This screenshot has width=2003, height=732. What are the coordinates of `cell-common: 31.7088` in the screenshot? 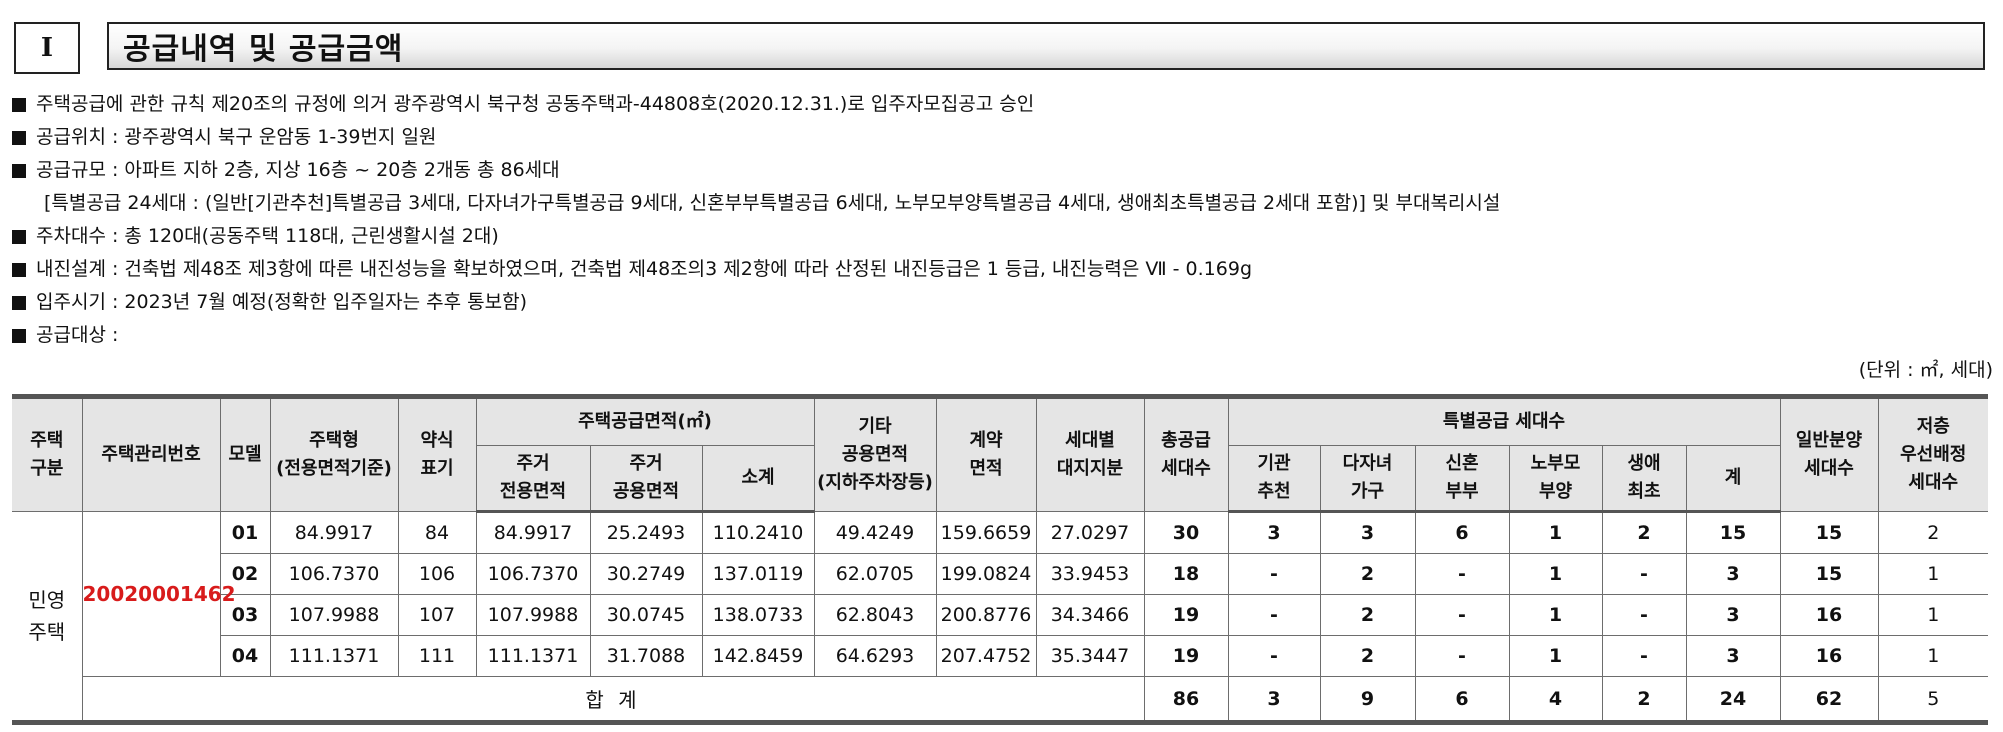 It's located at (646, 656).